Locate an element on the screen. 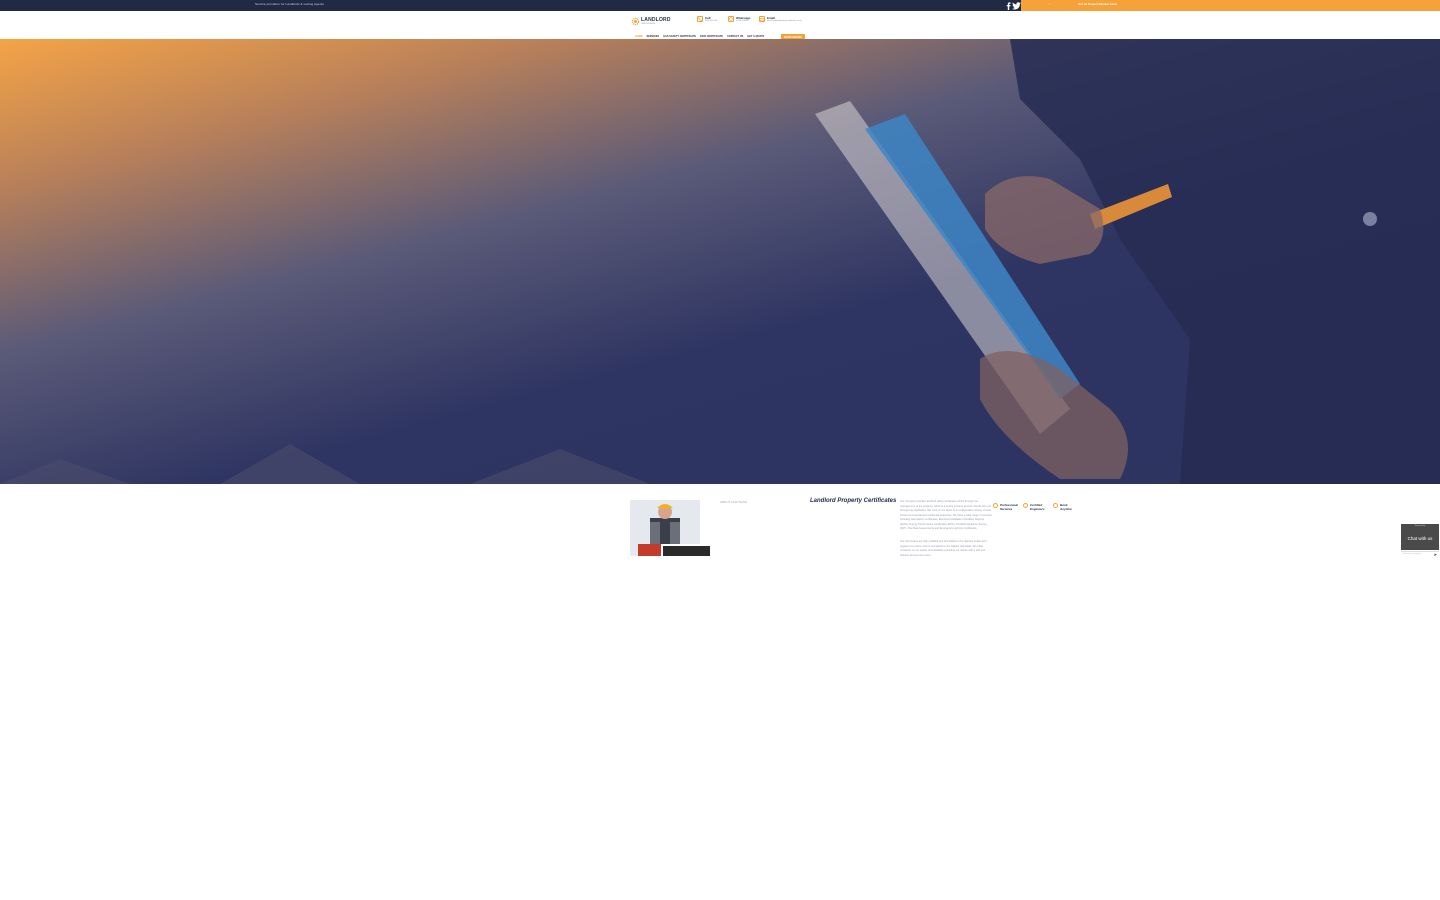 Image resolution: width=1440 pixels, height=900 pixels. certificate-icon is located at coordinates (1025, 505).